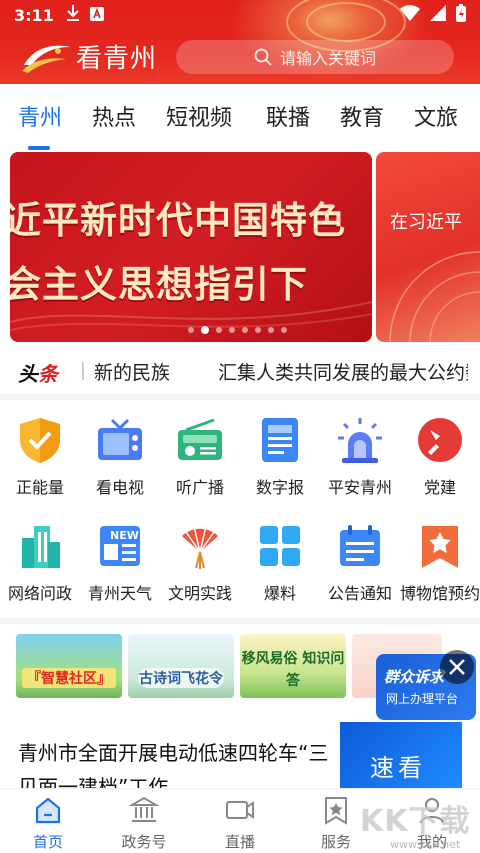 The height and width of the screenshot is (853, 480). I want to click on newspaper-icon, so click(280, 440).